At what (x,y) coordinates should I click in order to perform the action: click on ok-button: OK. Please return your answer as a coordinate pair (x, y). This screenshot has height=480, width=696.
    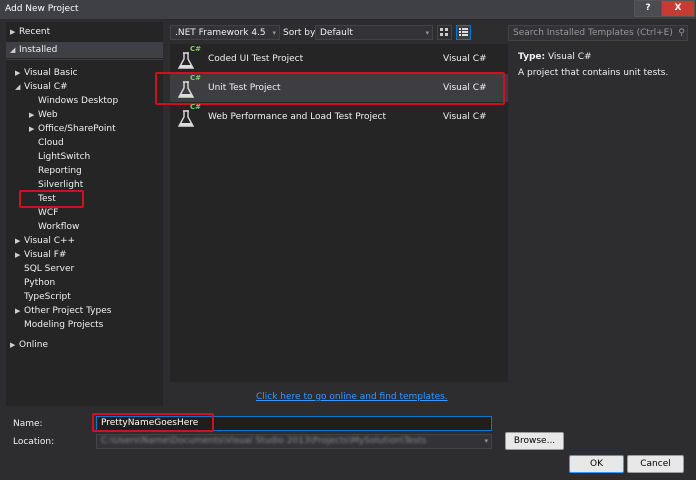
    Looking at the image, I should click on (596, 464).